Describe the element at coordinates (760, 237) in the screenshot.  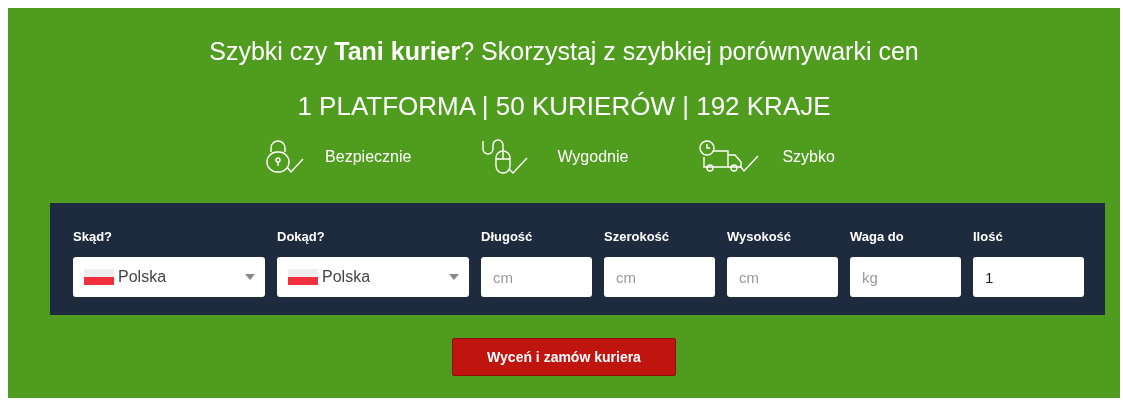
I see `field-label: Wysokość` at that location.